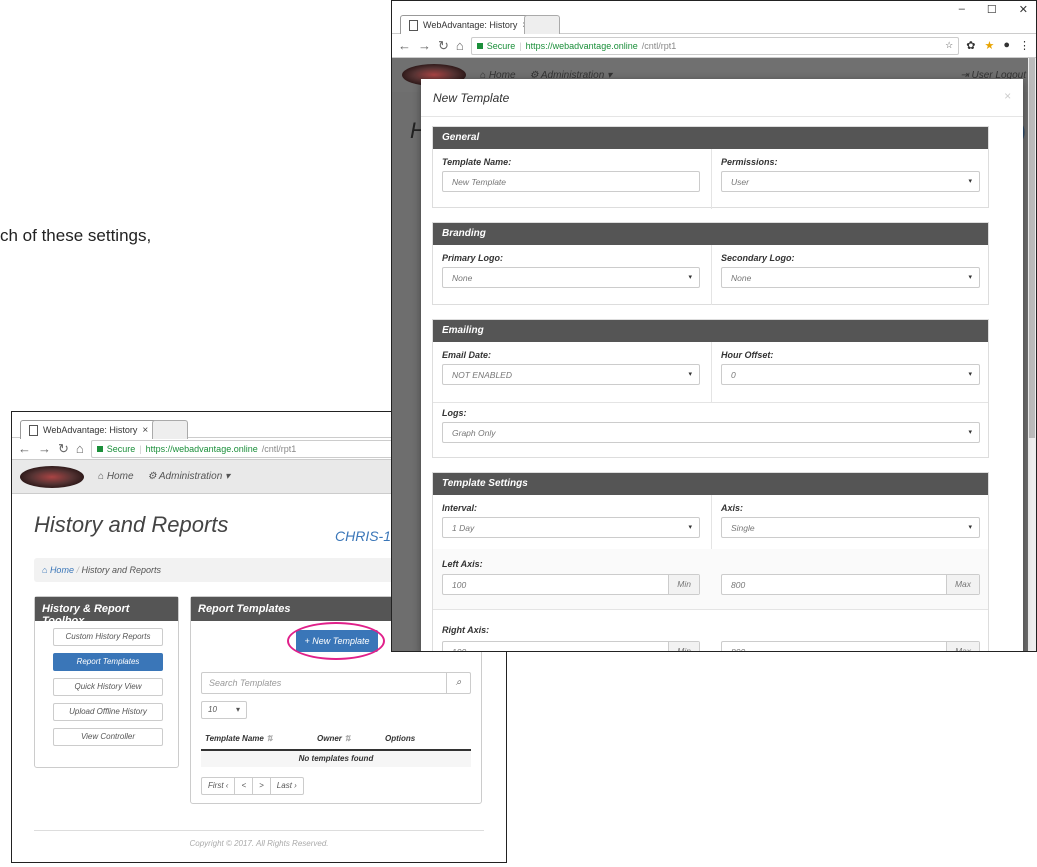 This screenshot has width=1037, height=867. What do you see at coordinates (1023, 9) in the screenshot?
I see `close-window-icon: ✕` at bounding box center [1023, 9].